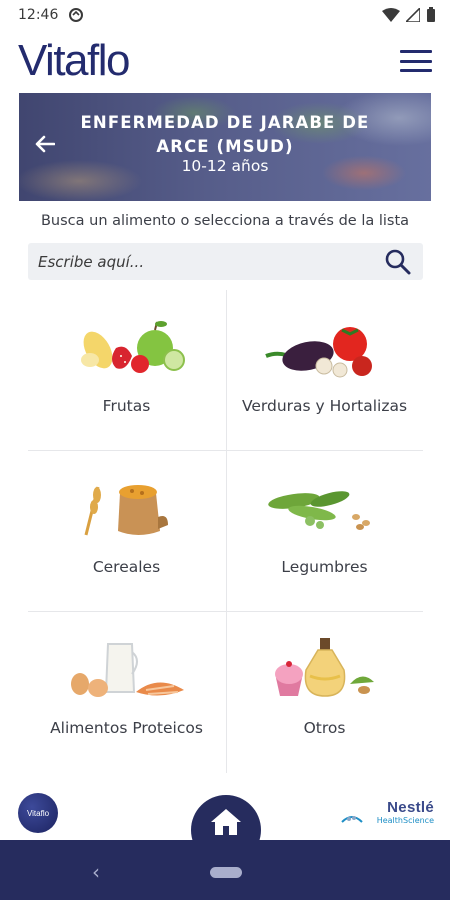 The height and width of the screenshot is (900, 450). Describe the element at coordinates (76, 15) in the screenshot. I see `data-saver-icon` at that location.